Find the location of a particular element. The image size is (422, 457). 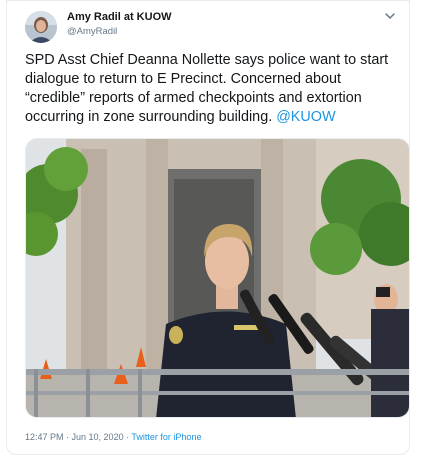

avatar is located at coordinates (41, 27).